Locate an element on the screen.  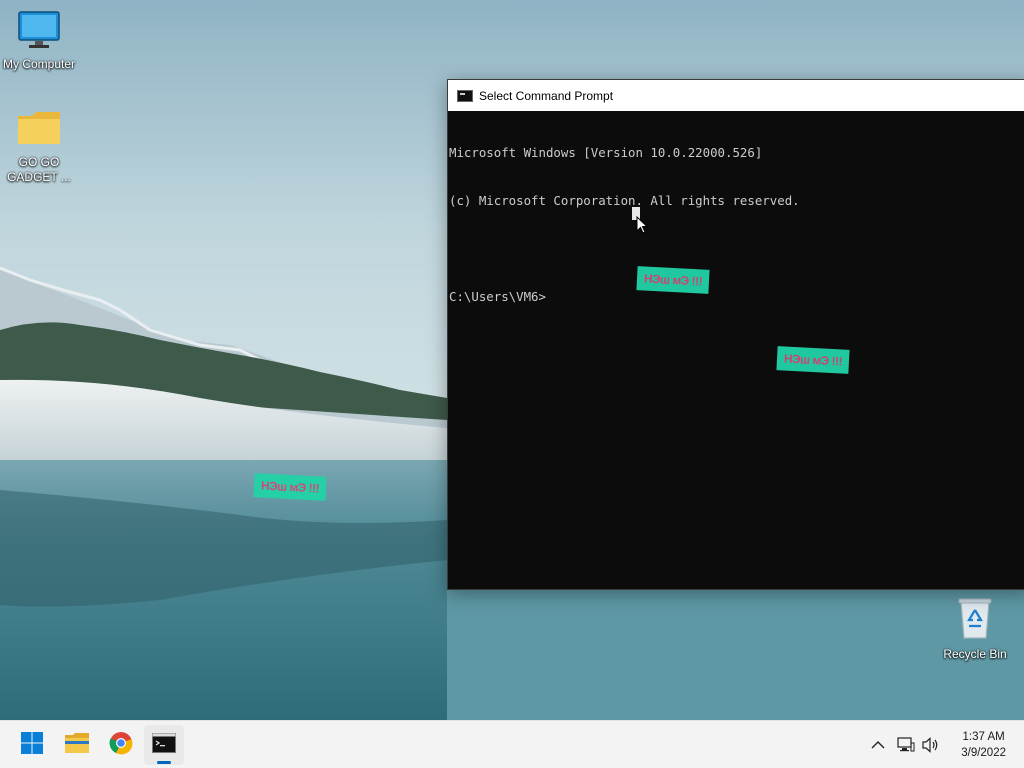
desktop-icon-recycle-bin: Recycle Bin is located at coordinates (975, 629).